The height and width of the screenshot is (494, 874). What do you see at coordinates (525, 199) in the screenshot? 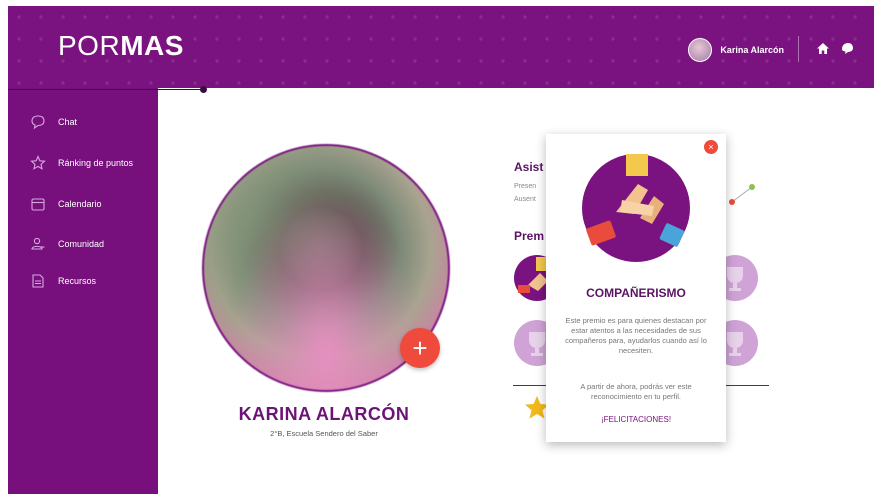
I see `attendance-absent: Ausent` at bounding box center [525, 199].